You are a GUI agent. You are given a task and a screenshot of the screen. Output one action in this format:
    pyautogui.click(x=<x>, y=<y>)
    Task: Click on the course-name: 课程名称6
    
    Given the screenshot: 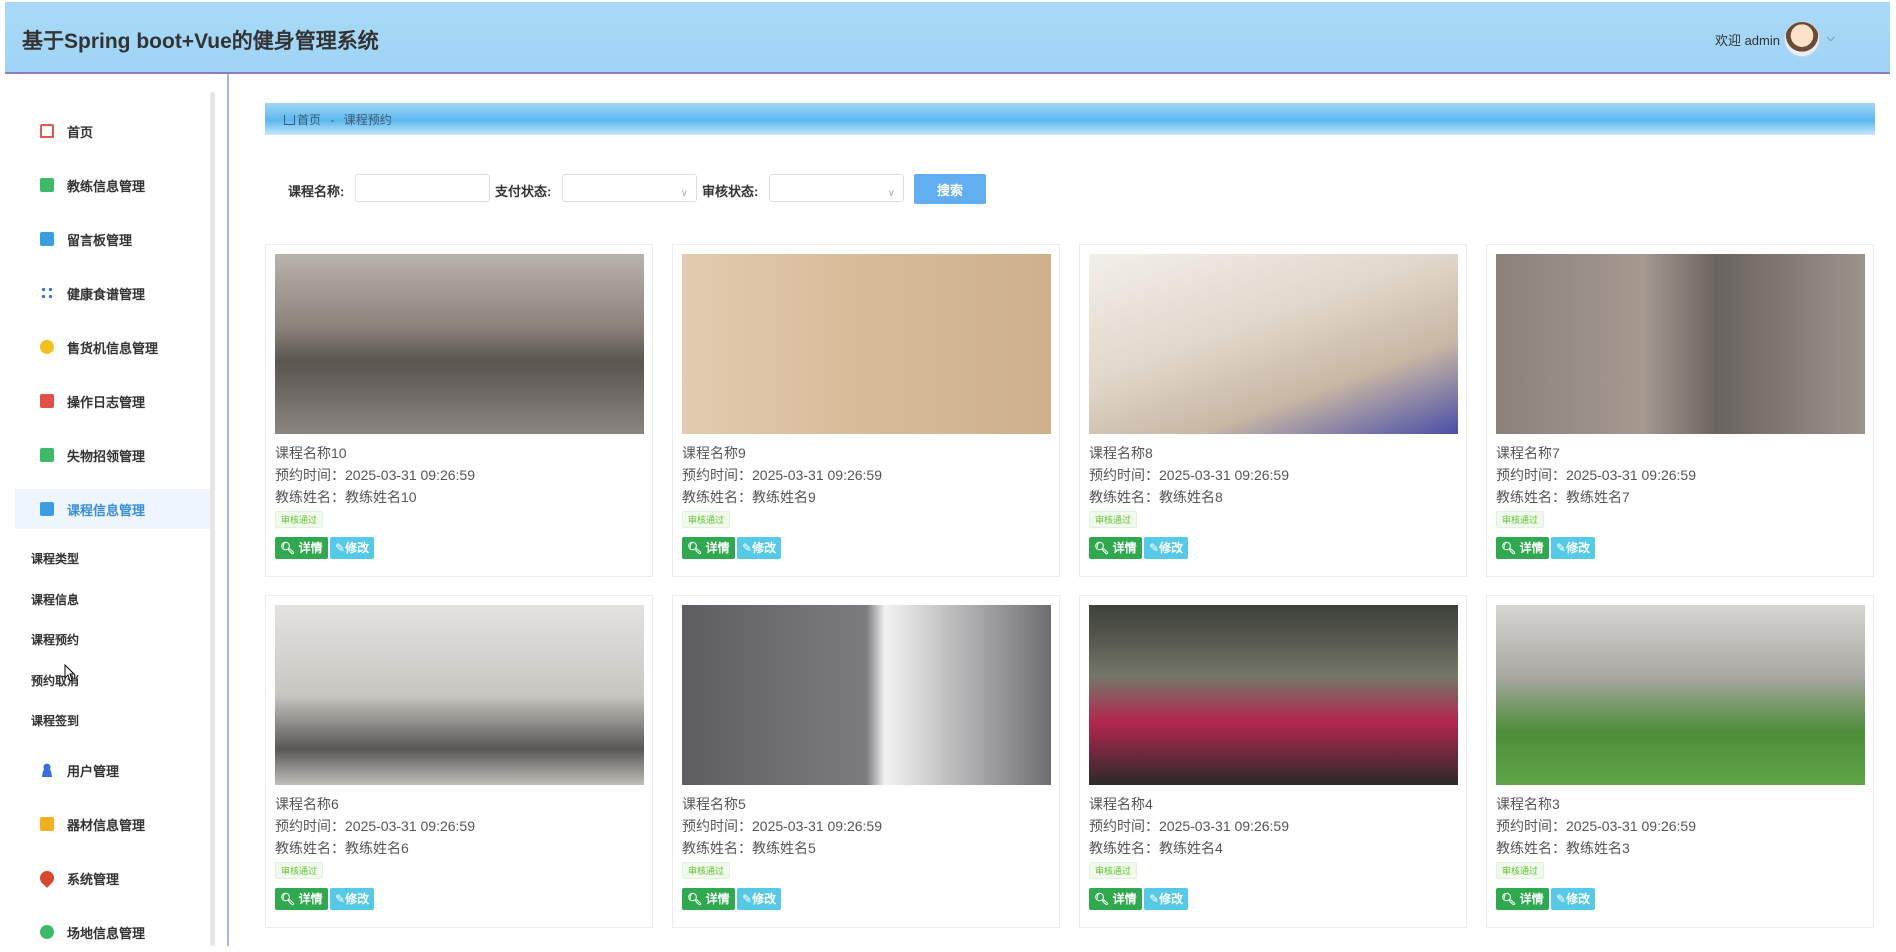 What is the action you would take?
    pyautogui.click(x=307, y=804)
    